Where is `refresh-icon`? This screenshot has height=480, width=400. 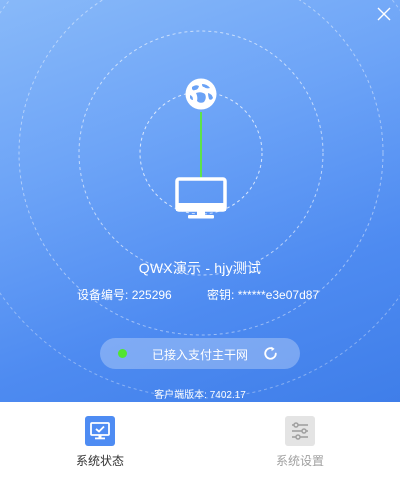 refresh-icon is located at coordinates (270, 353).